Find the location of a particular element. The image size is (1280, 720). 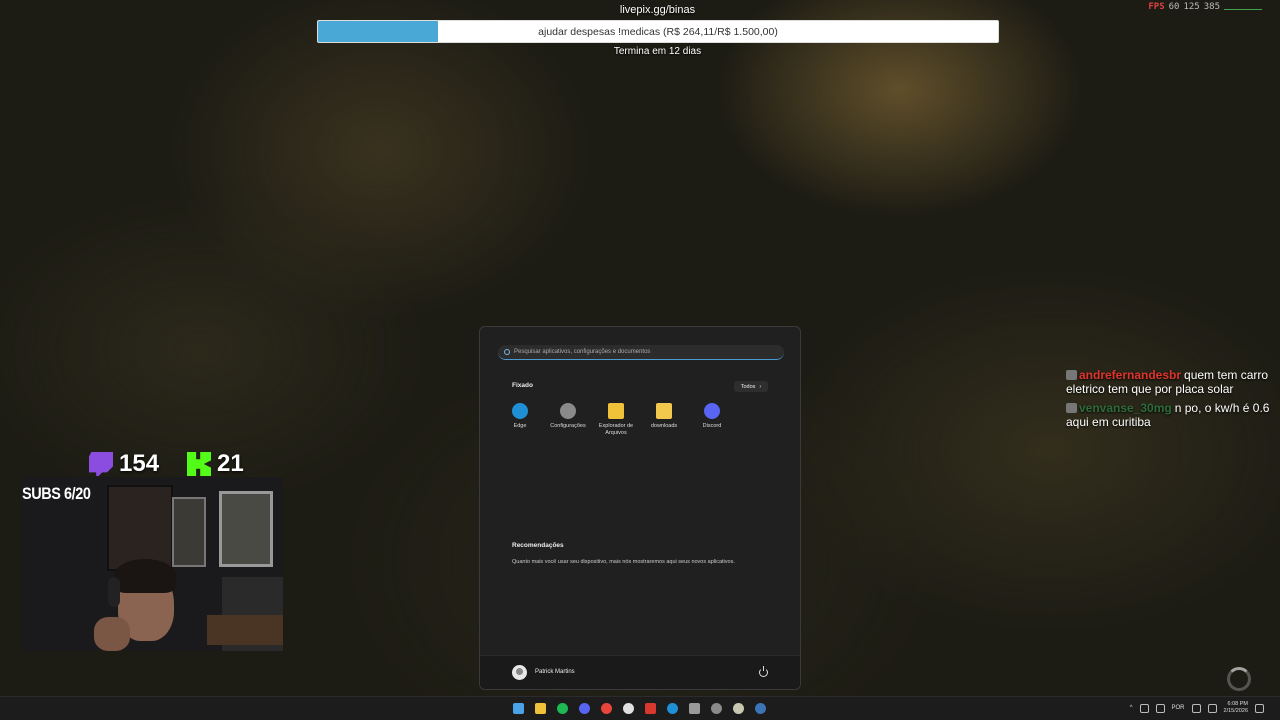

fps-high: 385 is located at coordinates (1211, 7).